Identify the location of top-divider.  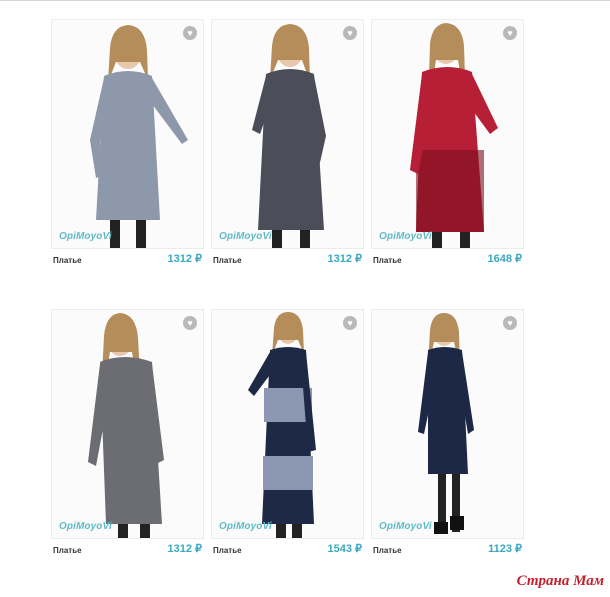
(305, 0).